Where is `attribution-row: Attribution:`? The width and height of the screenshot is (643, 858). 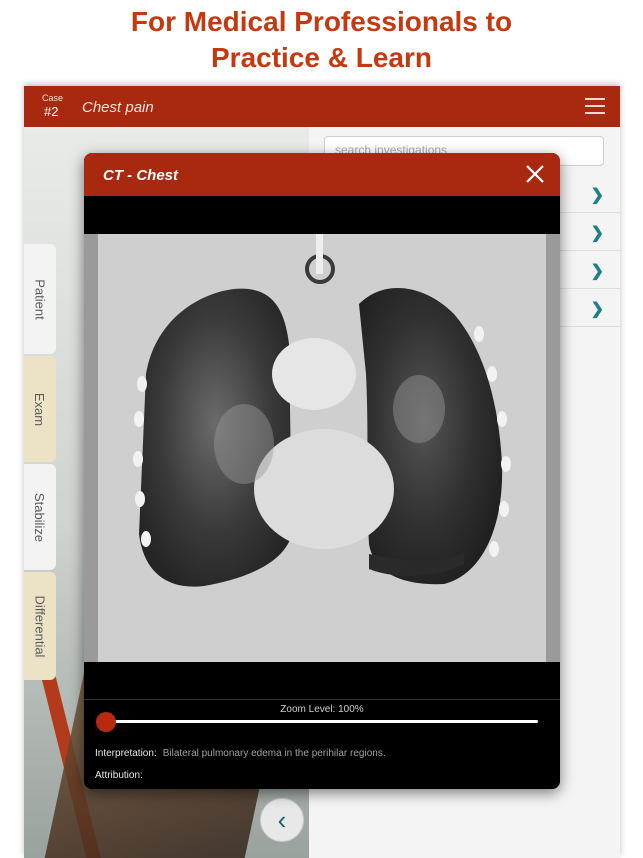 attribution-row: Attribution: is located at coordinates (119, 775).